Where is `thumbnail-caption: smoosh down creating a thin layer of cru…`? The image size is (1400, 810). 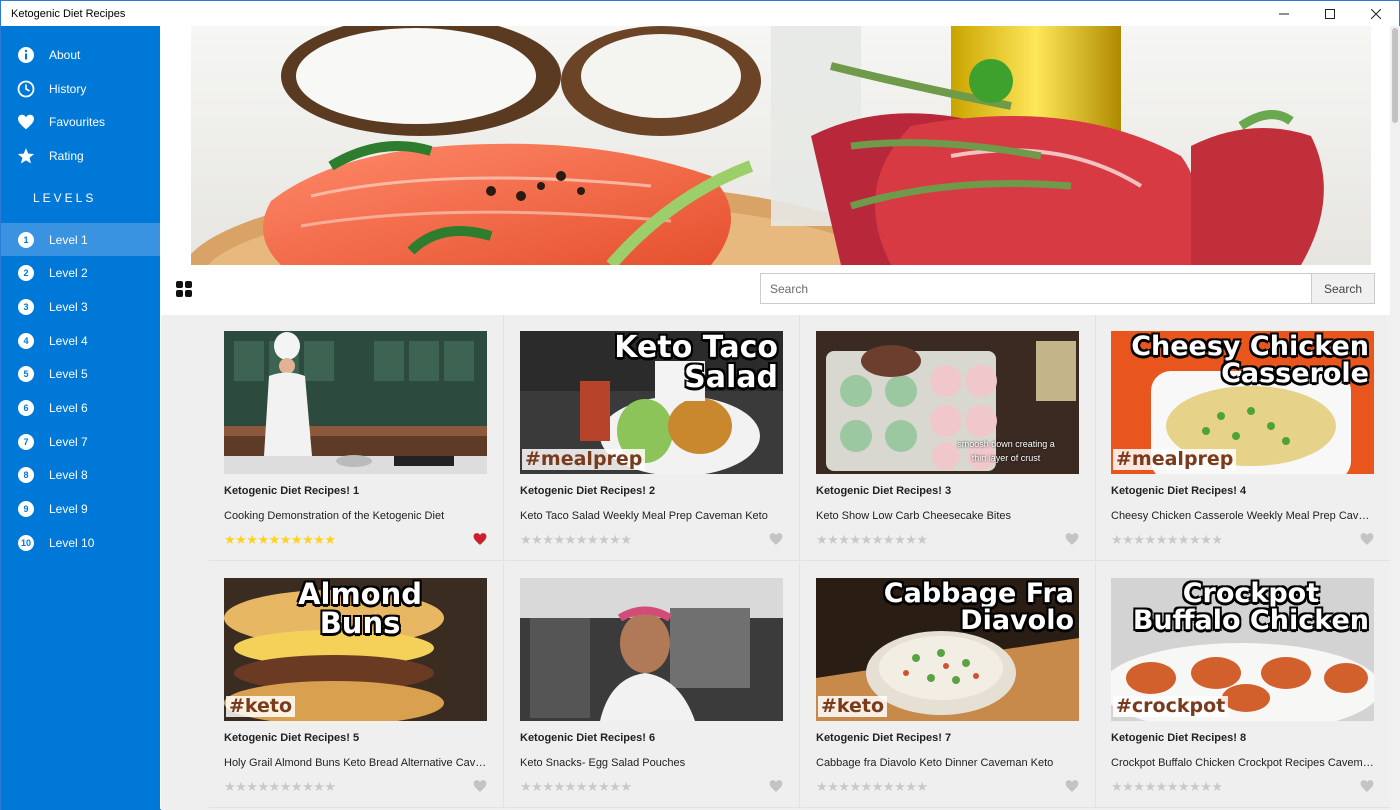
thumbnail-caption: smoosh down creating a thin layer of cru… is located at coordinates (1006, 451).